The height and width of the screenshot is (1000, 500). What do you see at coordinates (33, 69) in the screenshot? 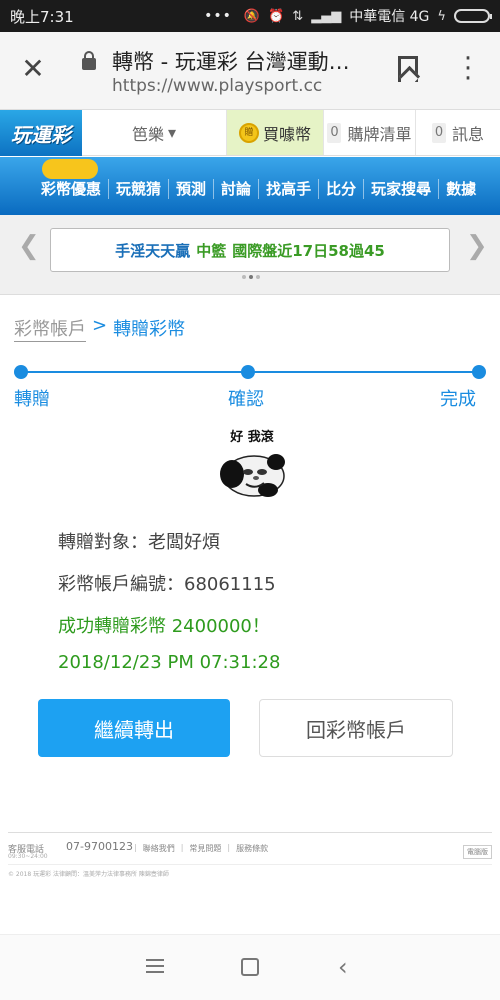
I see `close-icon: ✕` at bounding box center [33, 69].